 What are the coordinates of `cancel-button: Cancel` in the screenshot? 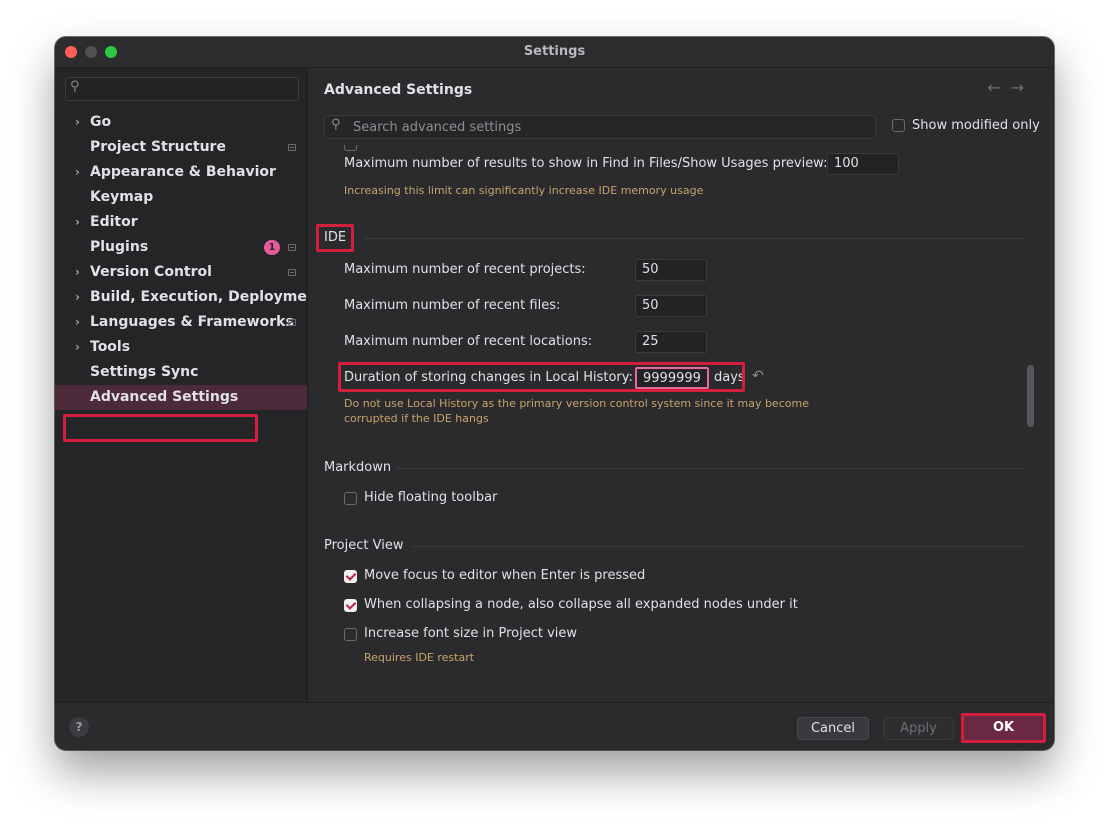 It's located at (833, 728).